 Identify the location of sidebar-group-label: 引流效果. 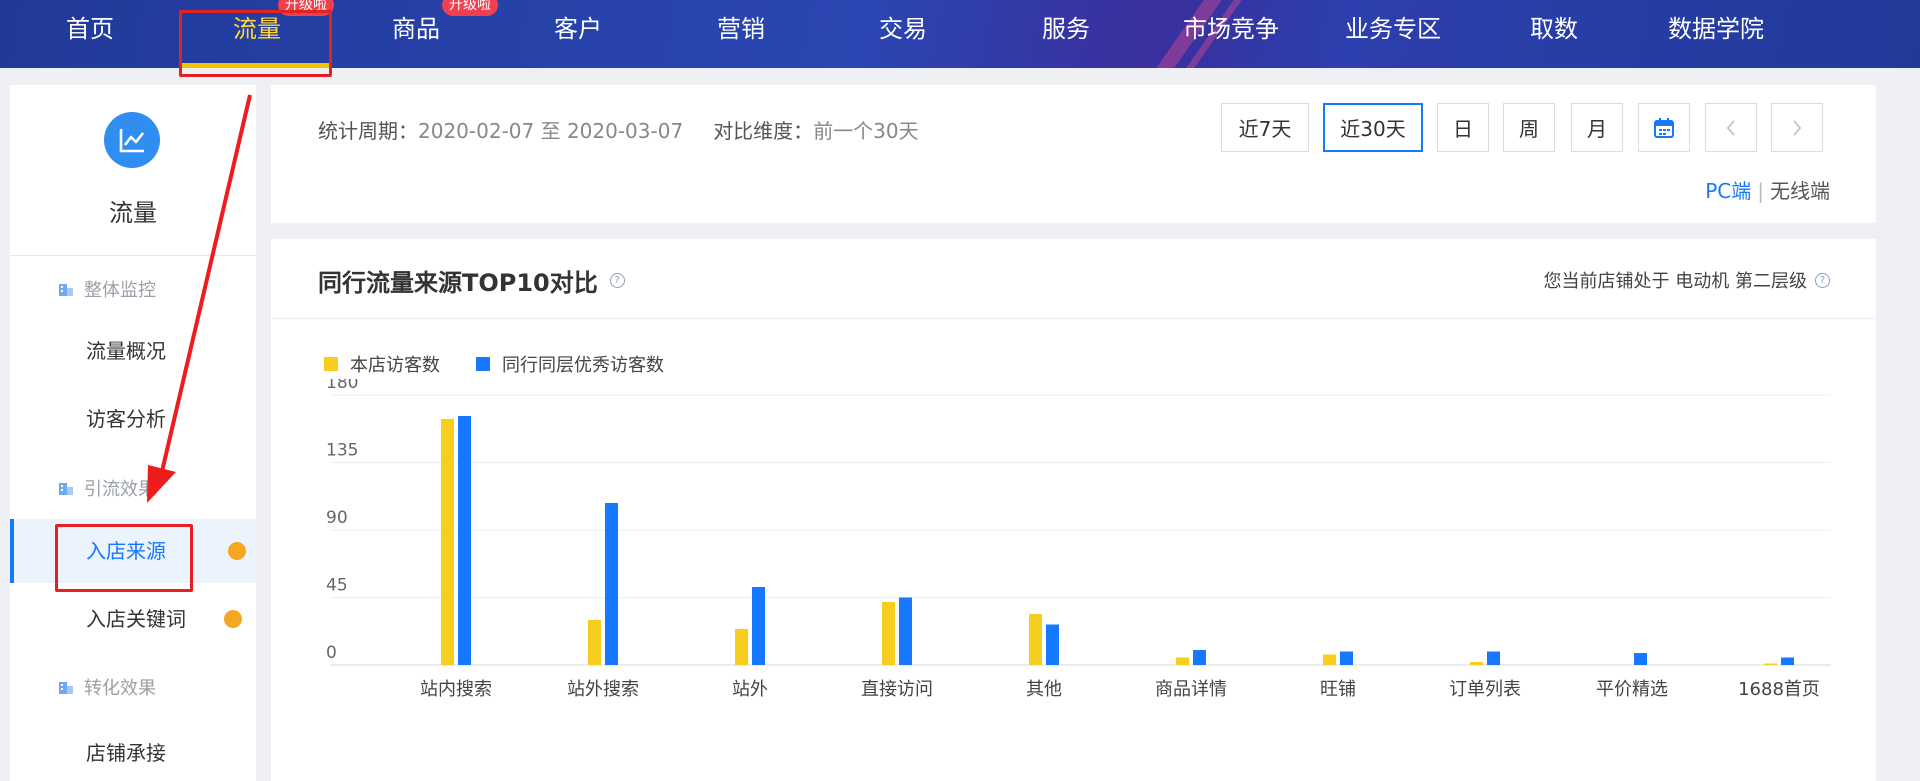
(120, 489).